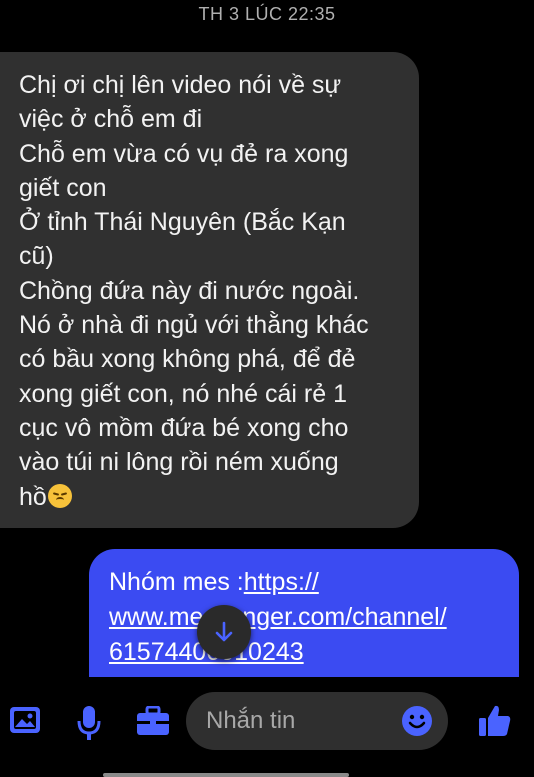 The image size is (534, 777). Describe the element at coordinates (317, 721) in the screenshot. I see `message-input: Nhắn tin` at that location.